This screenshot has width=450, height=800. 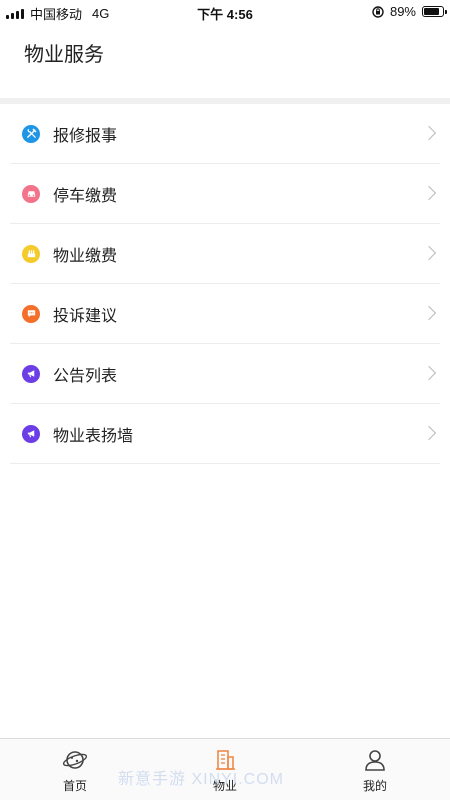 What do you see at coordinates (85, 196) in the screenshot?
I see `menu-label: 停车缴费` at bounding box center [85, 196].